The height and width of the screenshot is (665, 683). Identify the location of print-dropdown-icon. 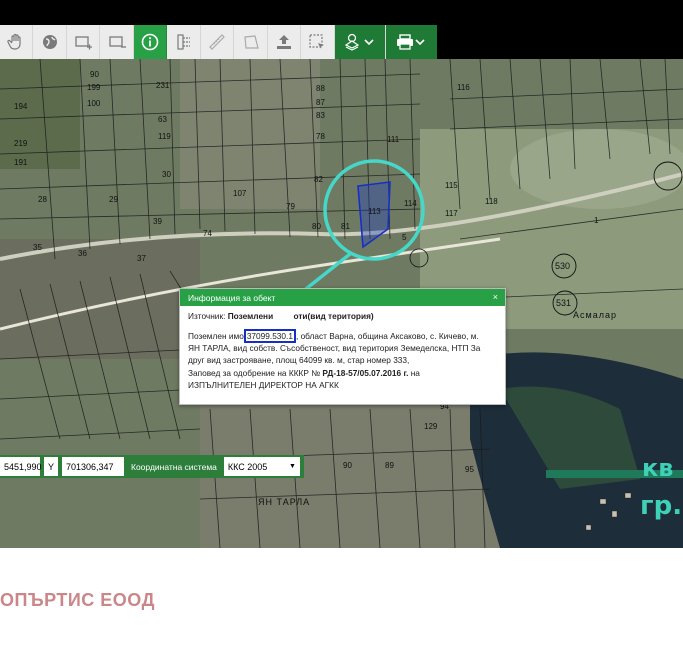
(411, 42).